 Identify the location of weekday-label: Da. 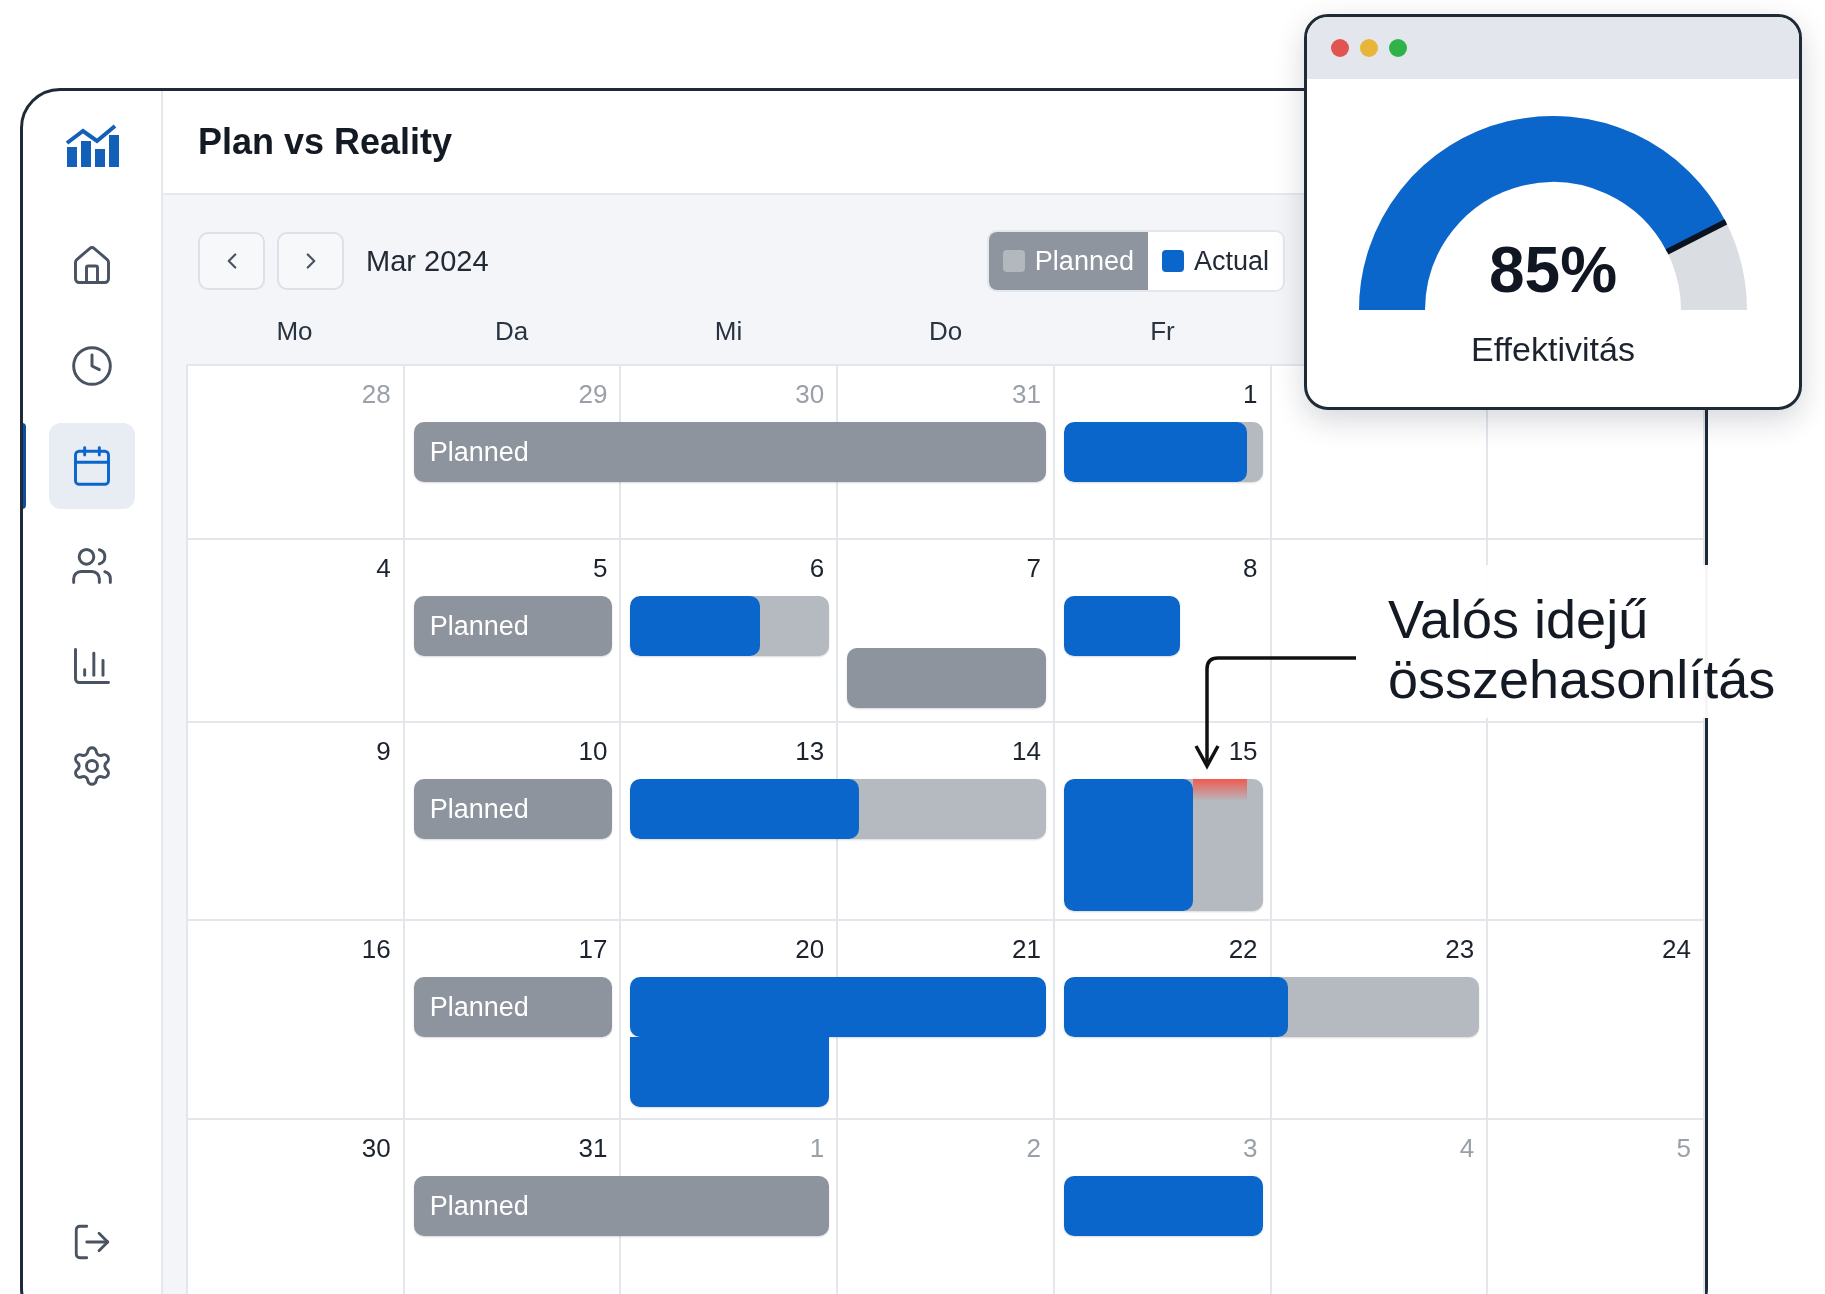
(511, 331).